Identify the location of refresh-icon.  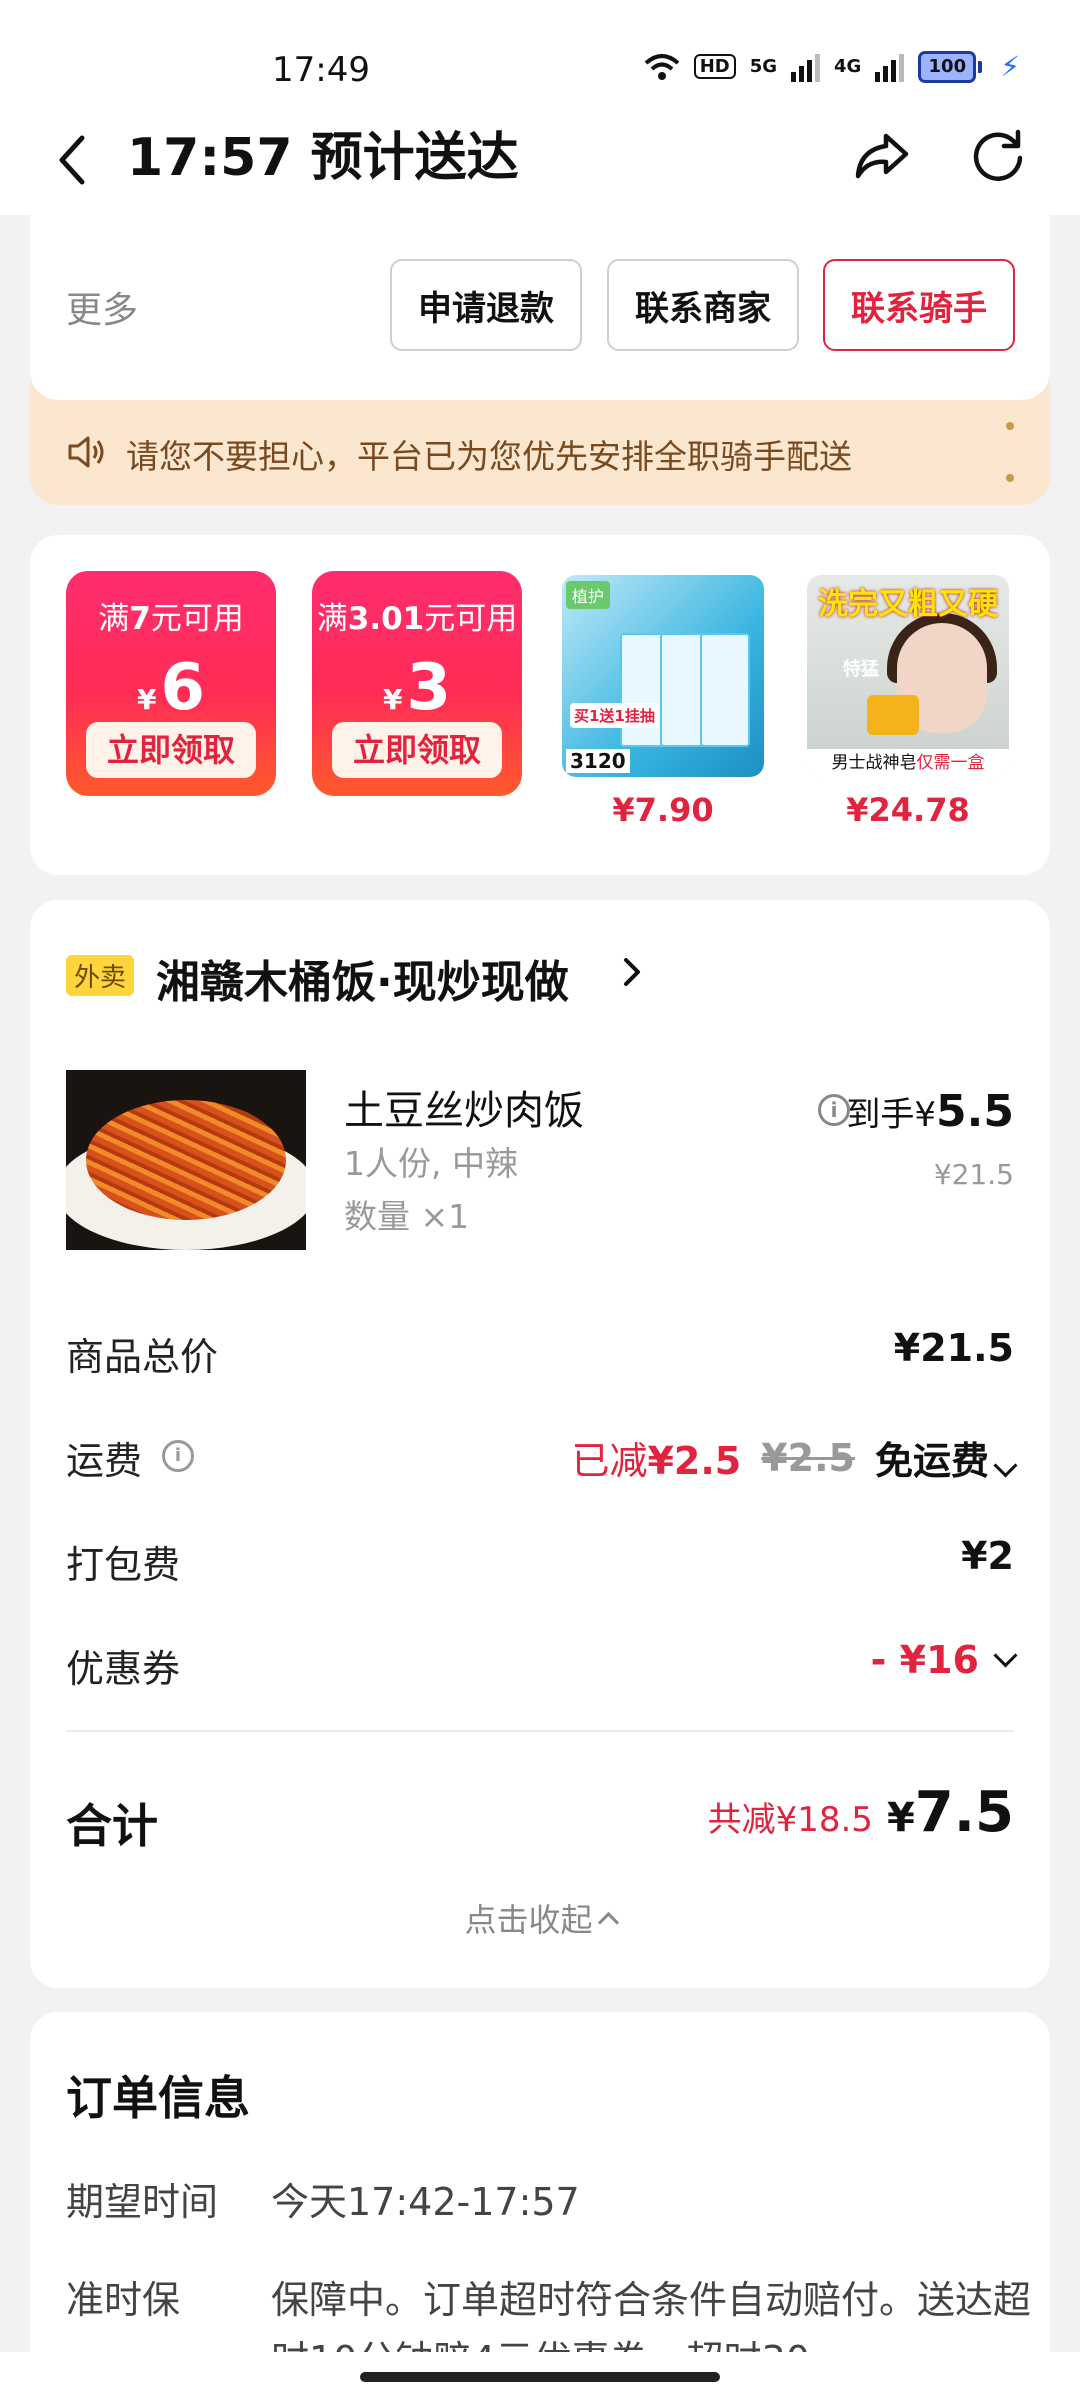
(998, 156).